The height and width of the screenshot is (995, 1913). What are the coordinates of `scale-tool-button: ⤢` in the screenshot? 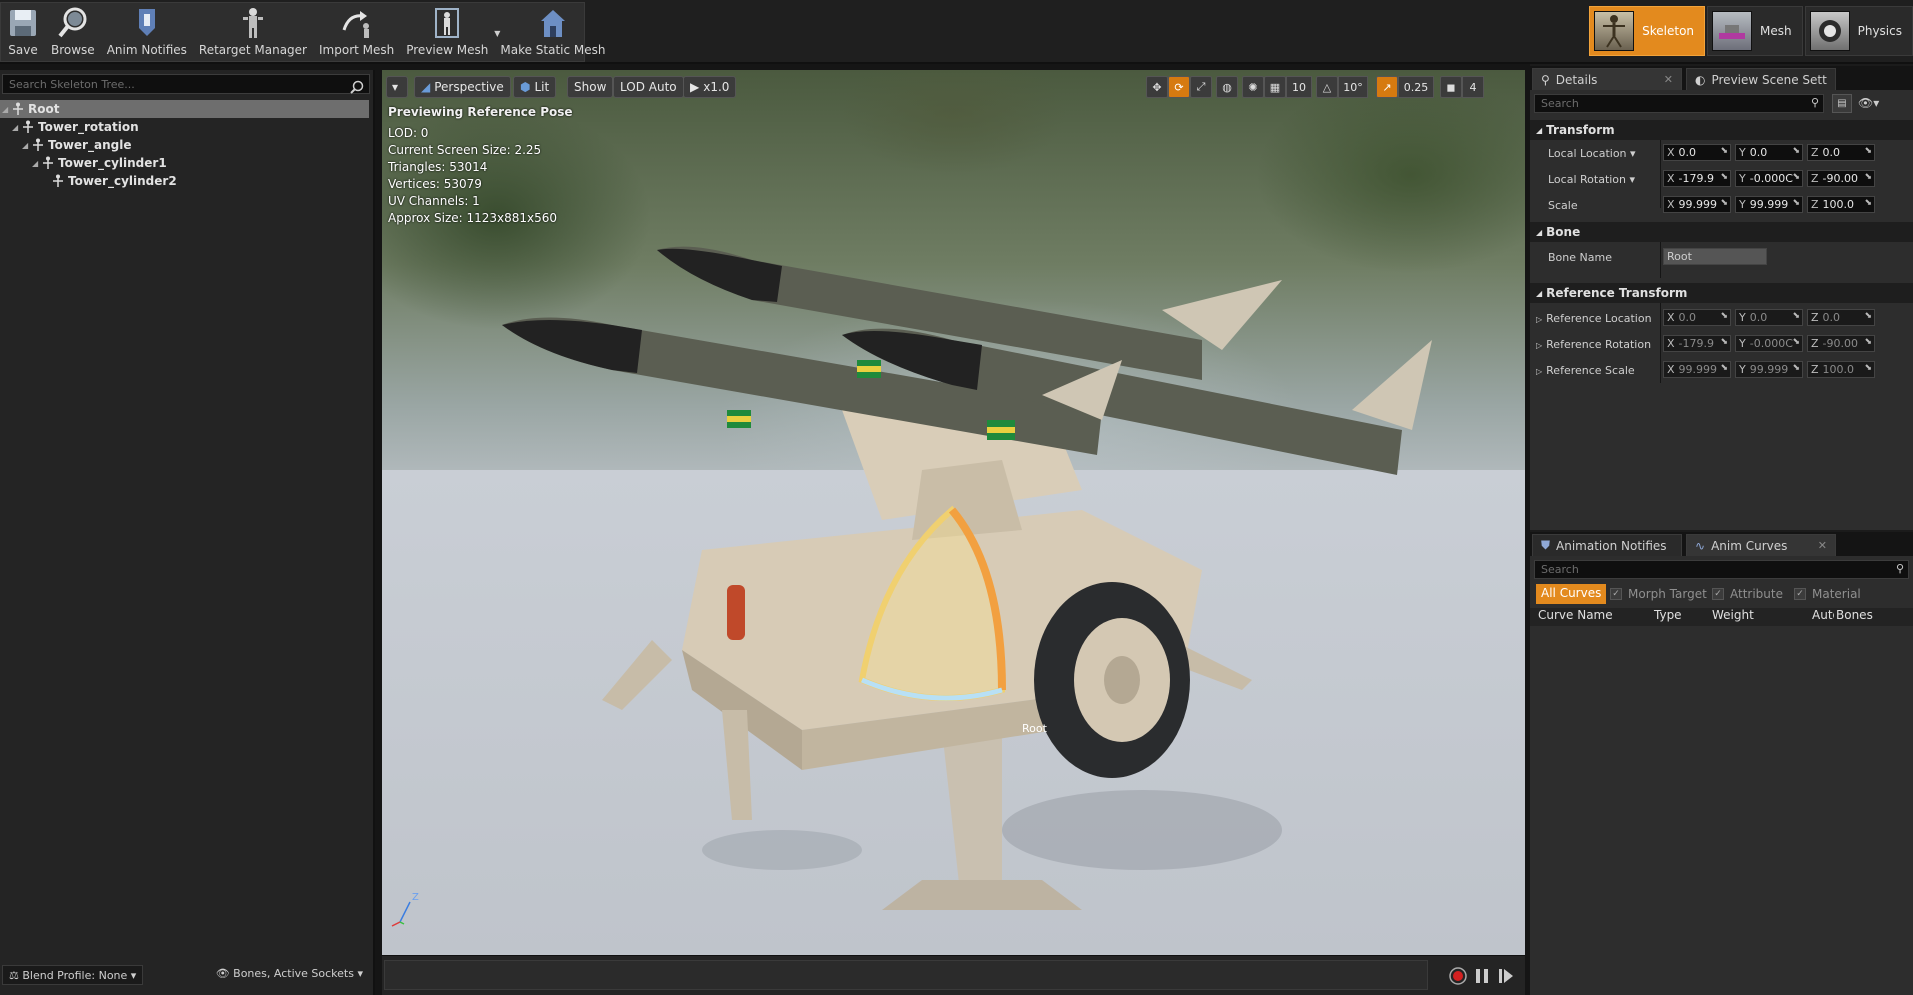 It's located at (1201, 87).